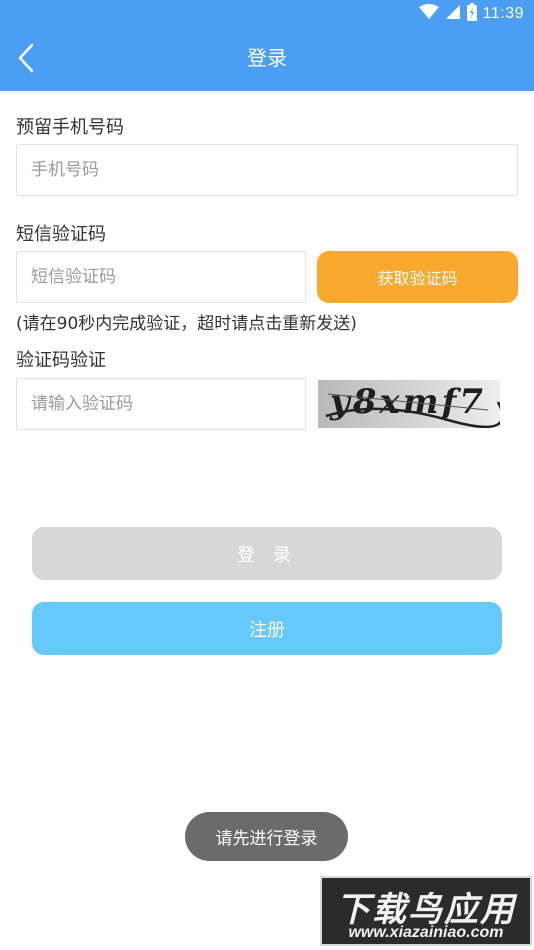  I want to click on status-icons: 11:39, so click(471, 14).